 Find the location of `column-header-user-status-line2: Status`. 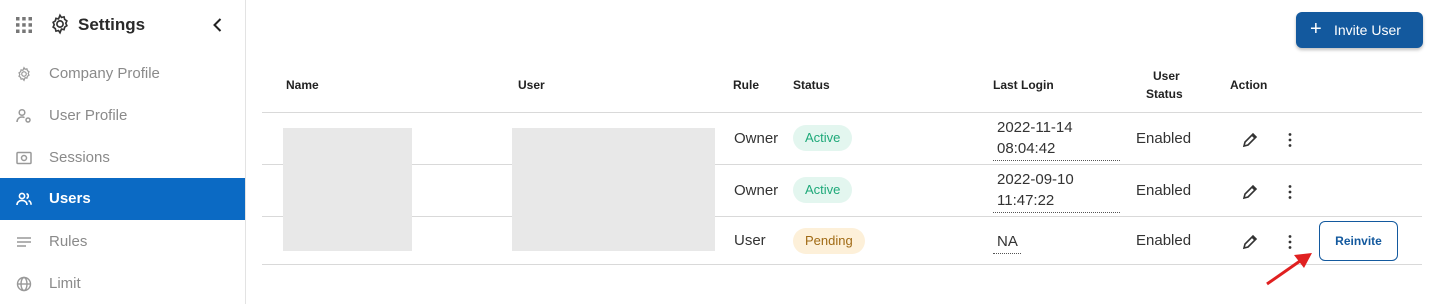

column-header-user-status-line2: Status is located at coordinates (1164, 94).